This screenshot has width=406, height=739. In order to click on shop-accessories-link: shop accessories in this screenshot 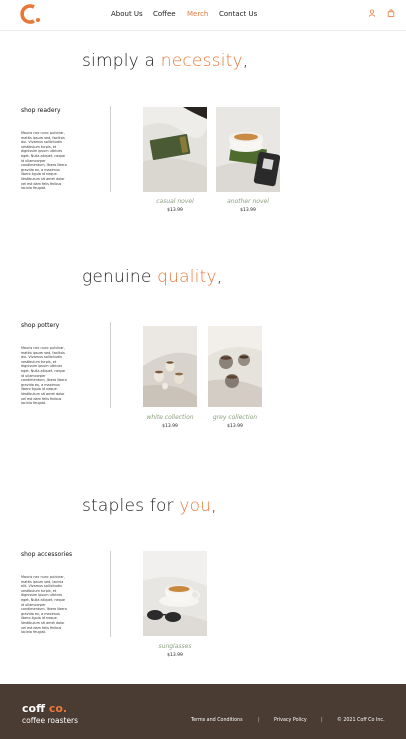, I will do `click(46, 554)`.